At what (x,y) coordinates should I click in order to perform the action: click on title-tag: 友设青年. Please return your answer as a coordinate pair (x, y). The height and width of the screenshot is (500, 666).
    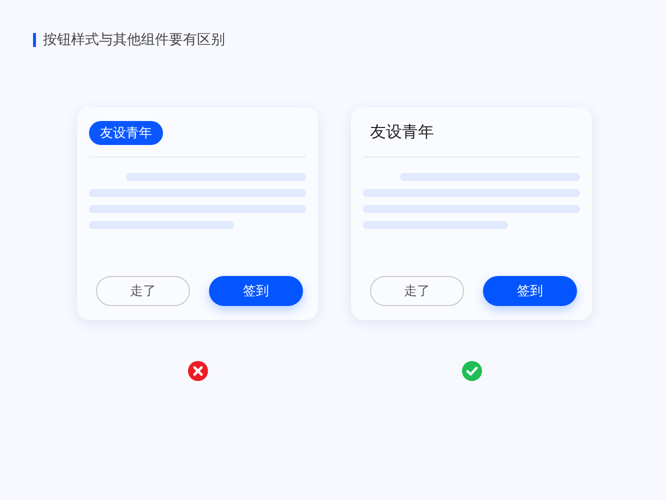
    Looking at the image, I should click on (126, 132).